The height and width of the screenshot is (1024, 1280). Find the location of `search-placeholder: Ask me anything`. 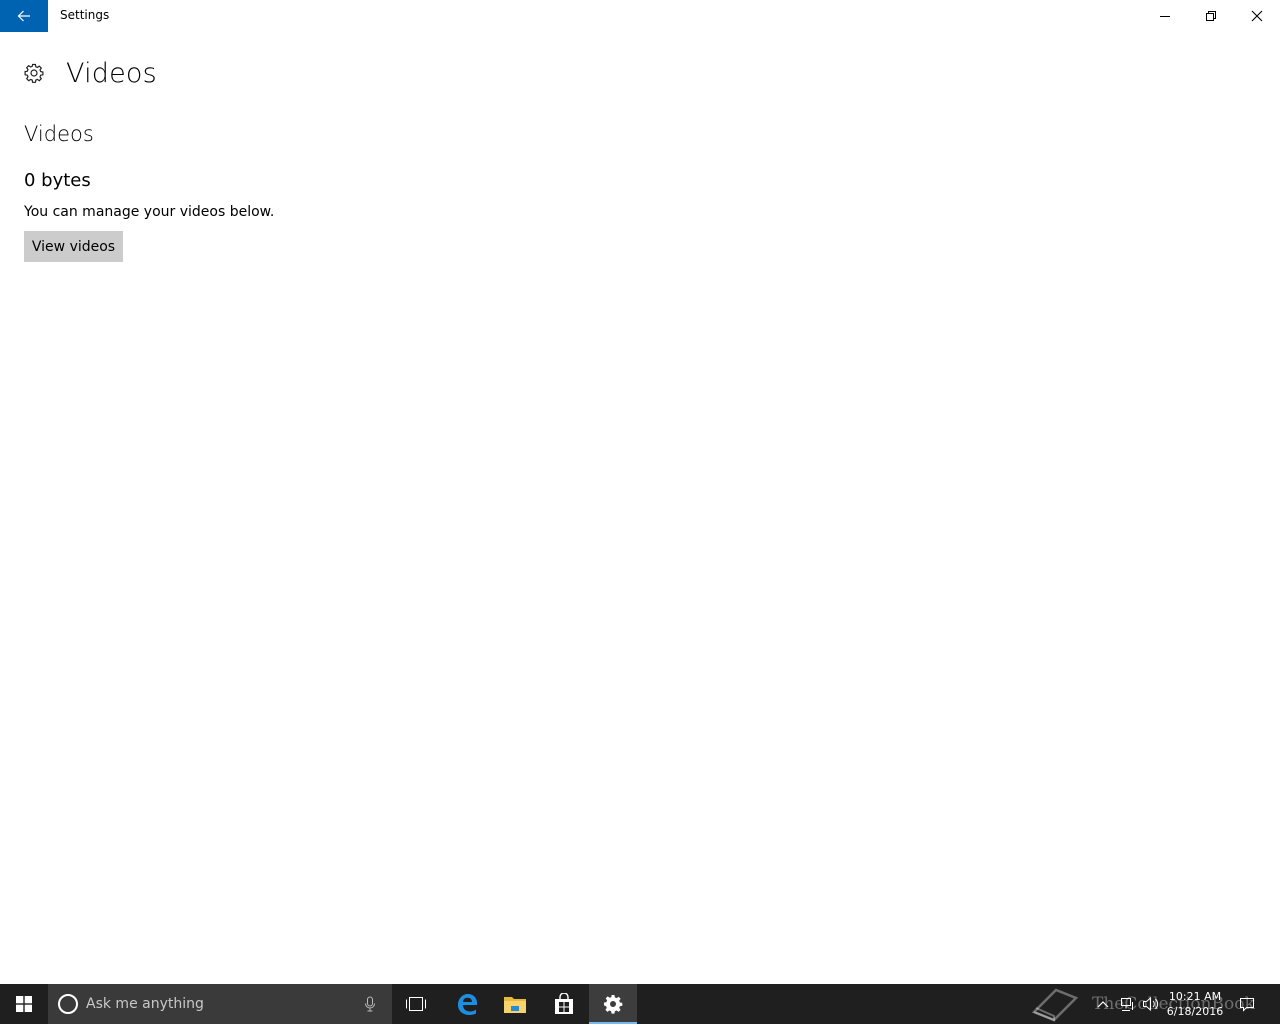

search-placeholder: Ask me anything is located at coordinates (145, 1004).